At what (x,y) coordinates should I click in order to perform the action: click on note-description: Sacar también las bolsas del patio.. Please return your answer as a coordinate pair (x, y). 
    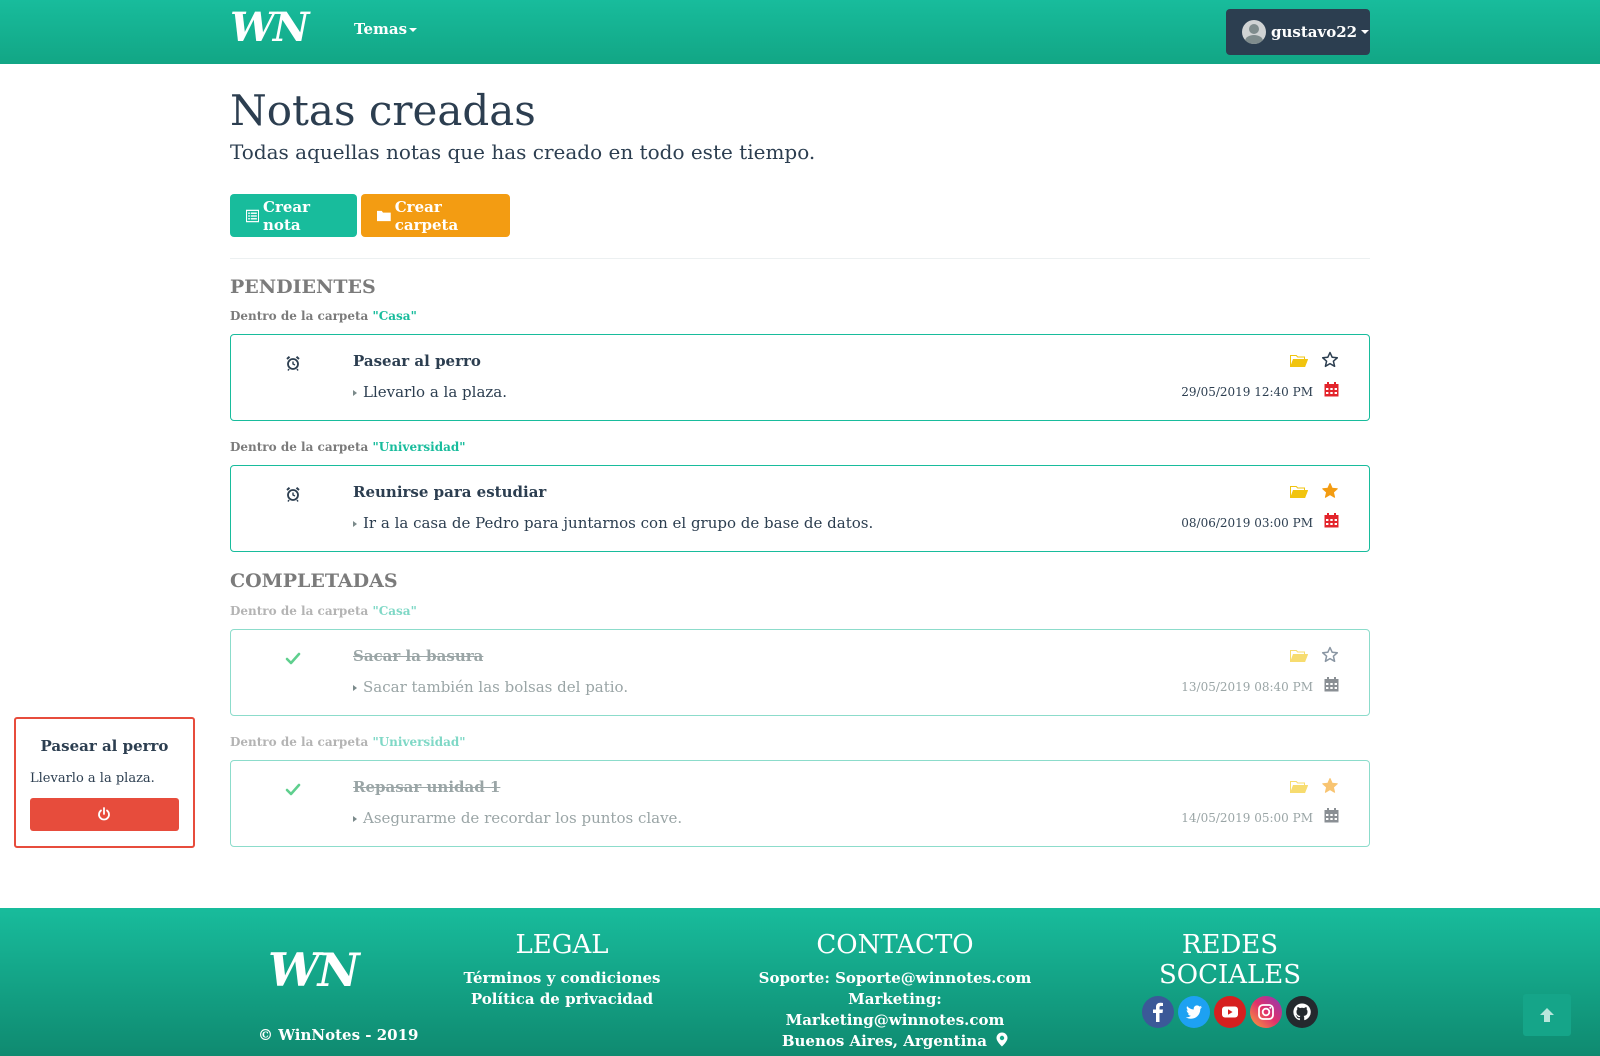
    Looking at the image, I should click on (490, 687).